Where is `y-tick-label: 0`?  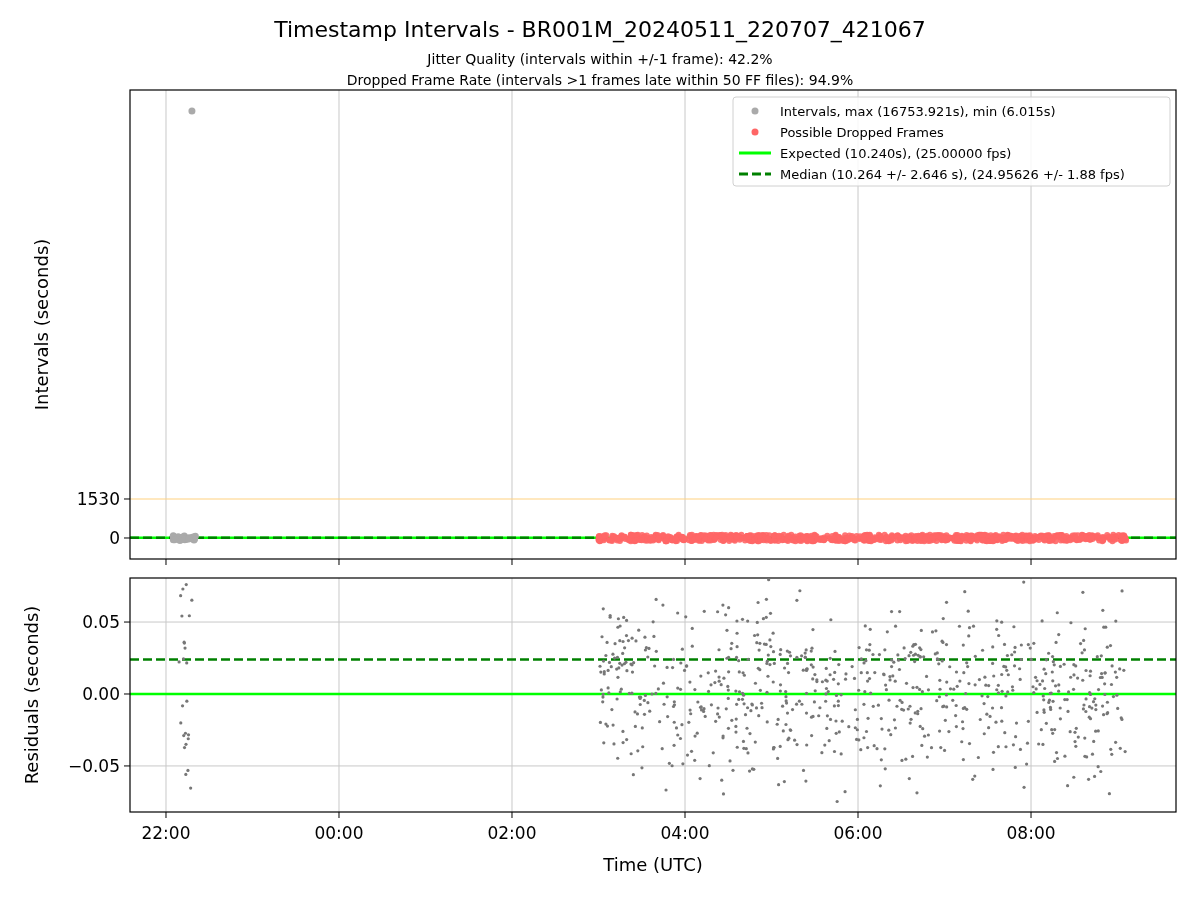
y-tick-label: 0 is located at coordinates (114, 538).